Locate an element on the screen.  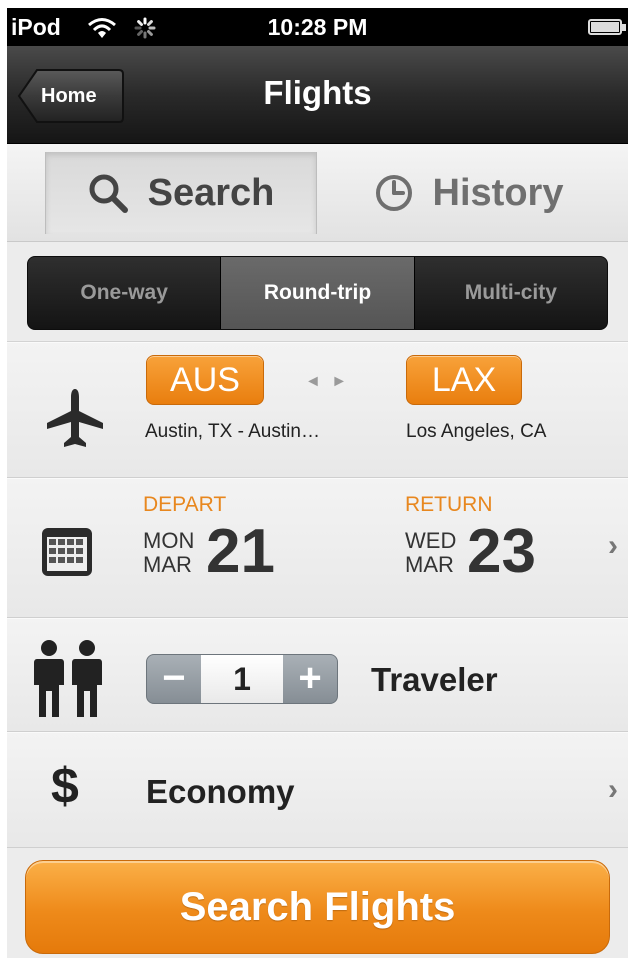
search-flights-section: Search Flights is located at coordinates (317, 903).